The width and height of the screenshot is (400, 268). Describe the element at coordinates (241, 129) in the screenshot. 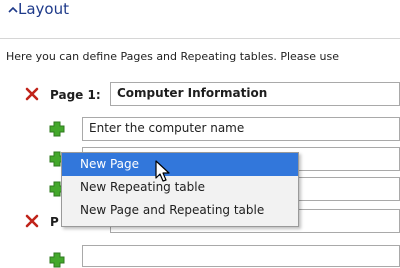

I see `field-input: Enter the computer name` at that location.